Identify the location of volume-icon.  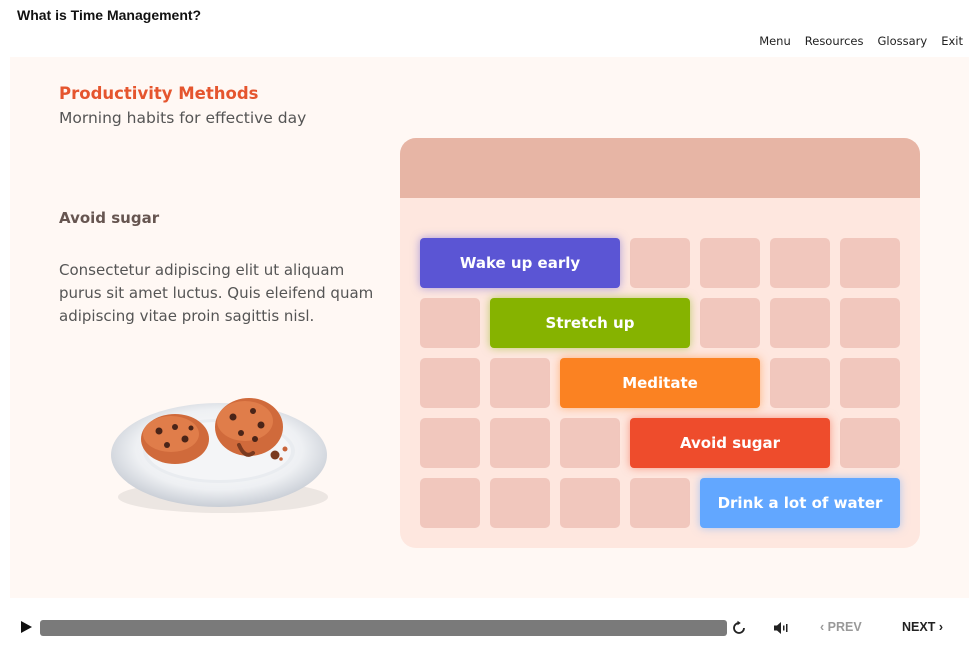
(781, 628).